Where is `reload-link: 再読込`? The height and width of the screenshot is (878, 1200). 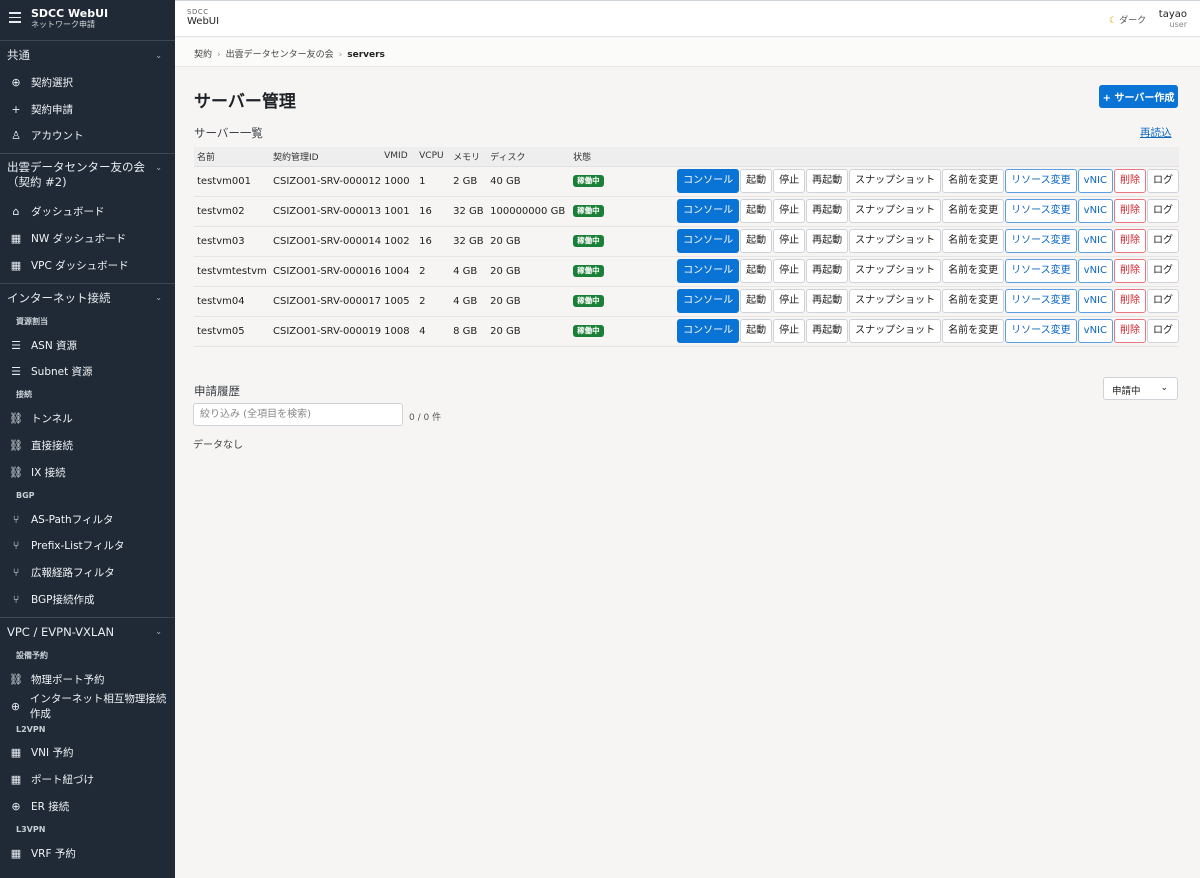 reload-link: 再読込 is located at coordinates (1156, 132).